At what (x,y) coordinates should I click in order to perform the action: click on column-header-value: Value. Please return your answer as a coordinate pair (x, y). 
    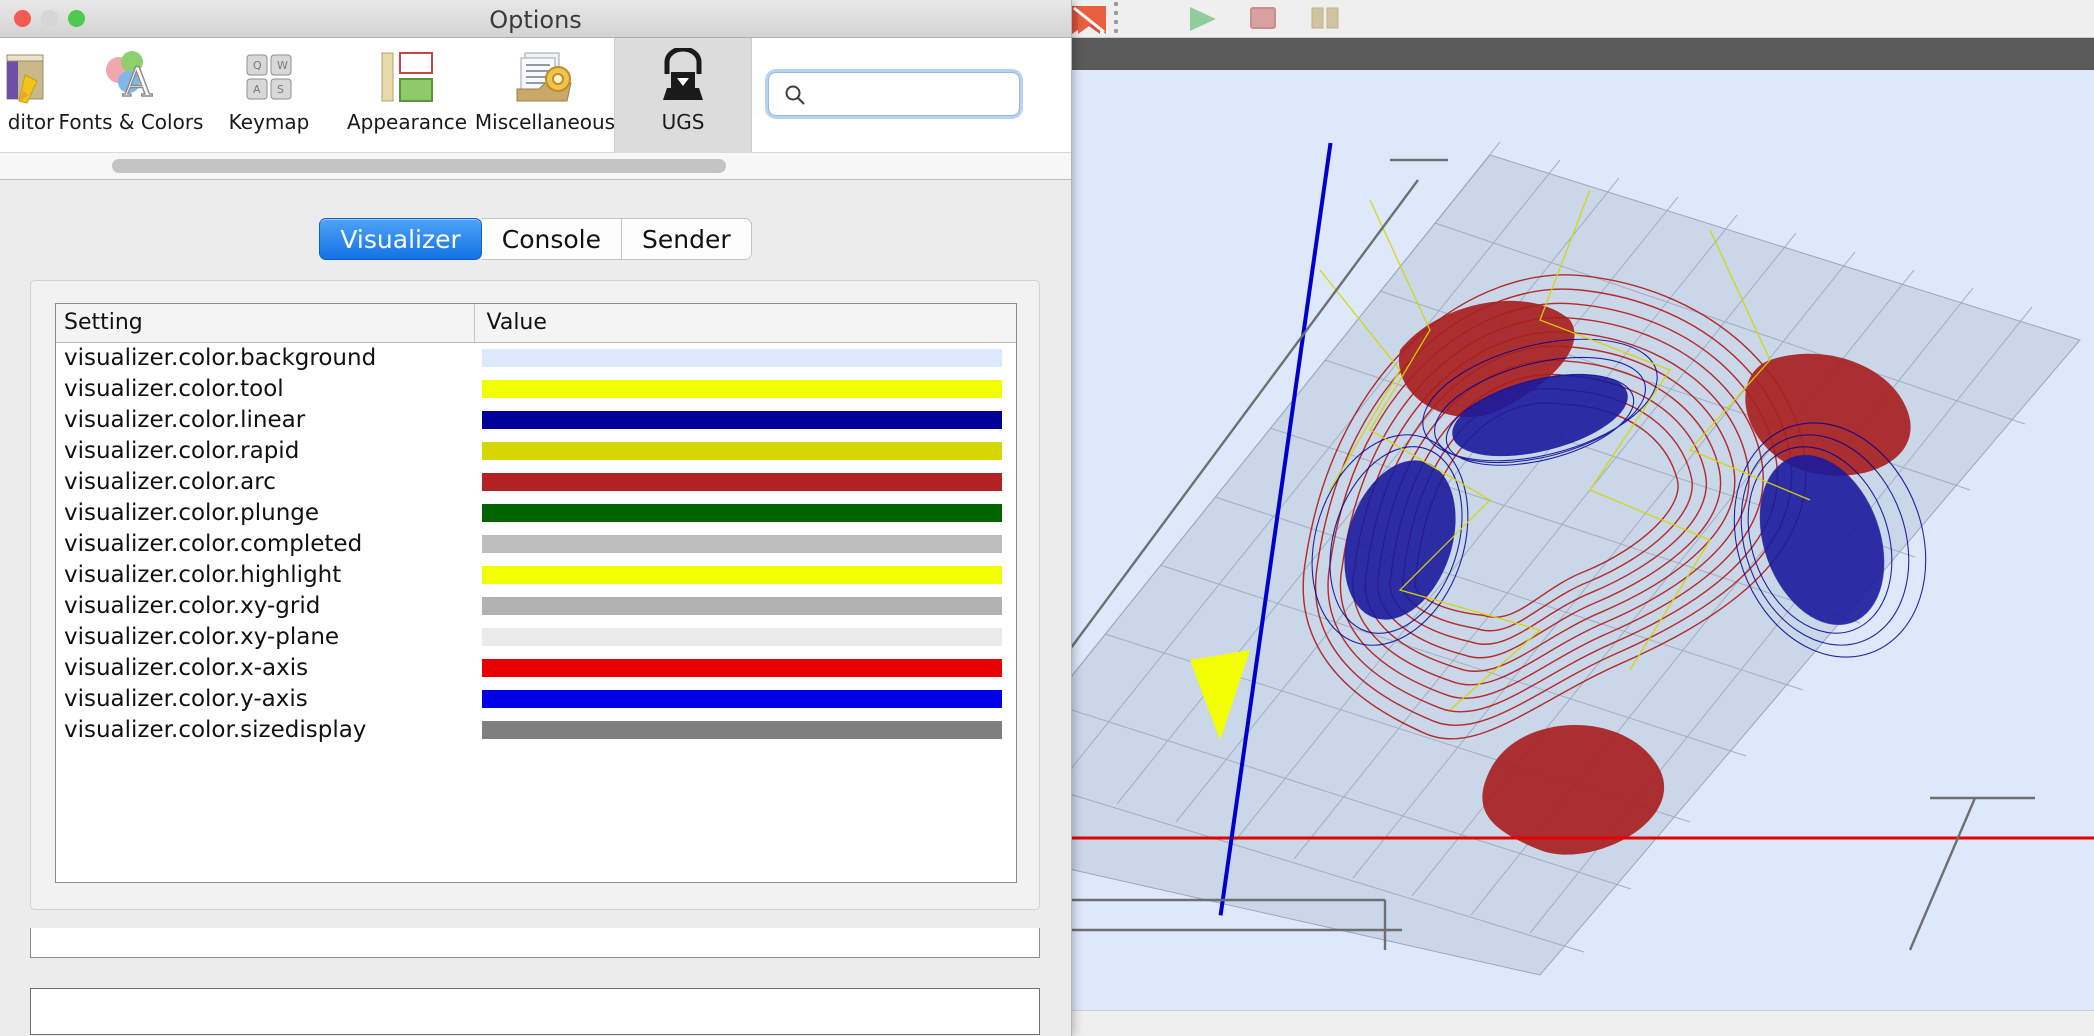
    Looking at the image, I should click on (744, 323).